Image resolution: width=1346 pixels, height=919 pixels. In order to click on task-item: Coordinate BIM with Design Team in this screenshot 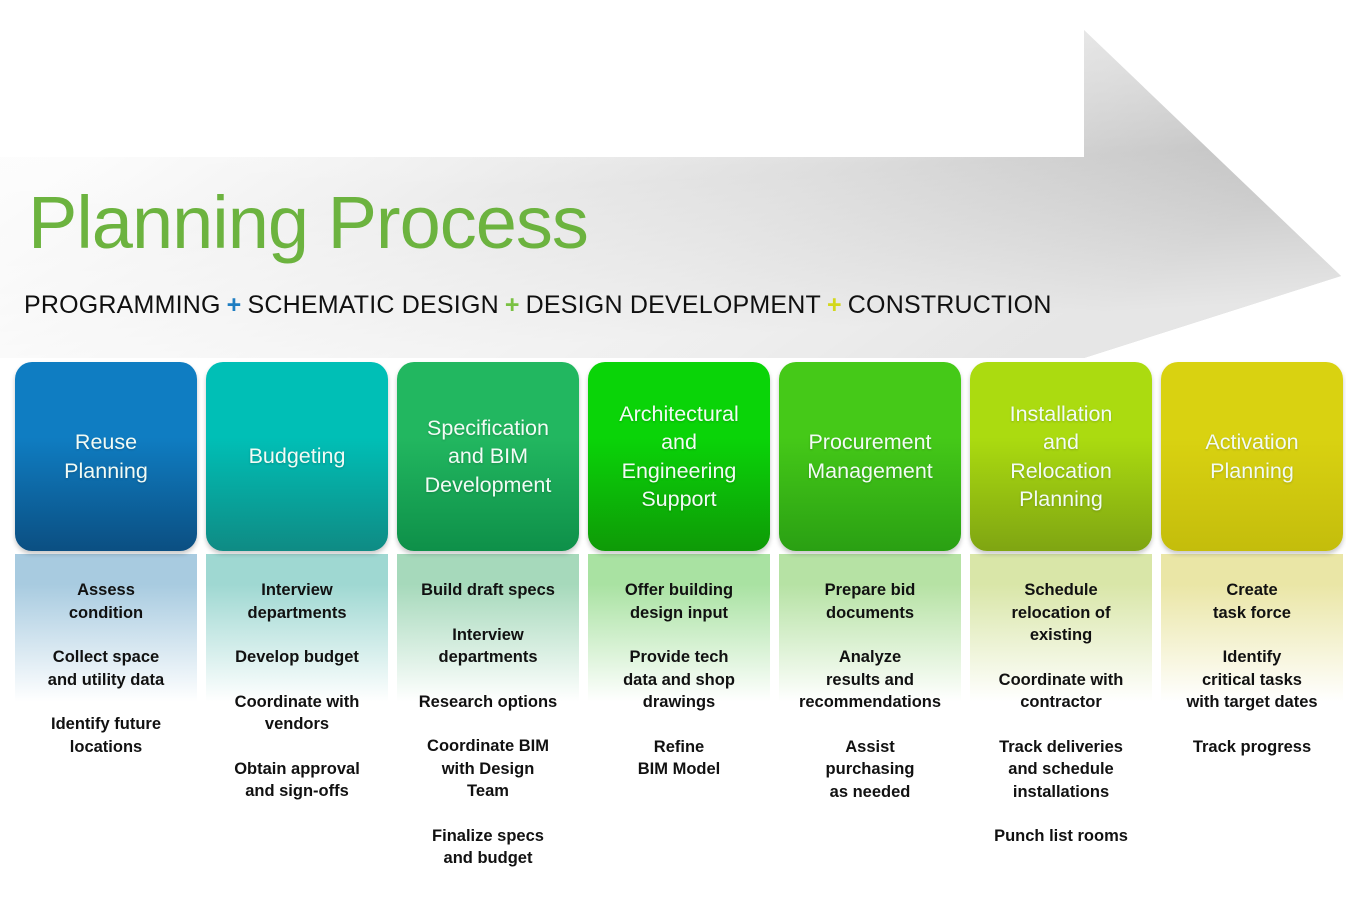, I will do `click(488, 768)`.